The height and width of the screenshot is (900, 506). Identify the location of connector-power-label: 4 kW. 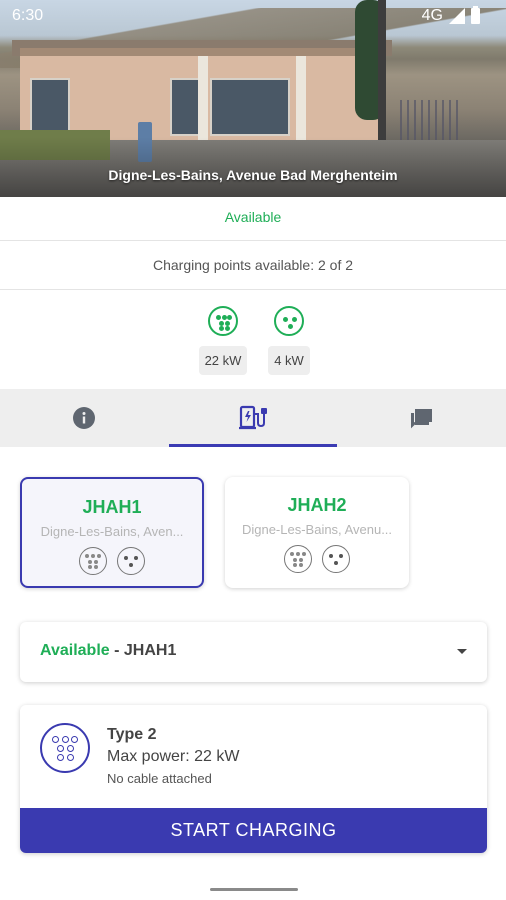
(289, 360).